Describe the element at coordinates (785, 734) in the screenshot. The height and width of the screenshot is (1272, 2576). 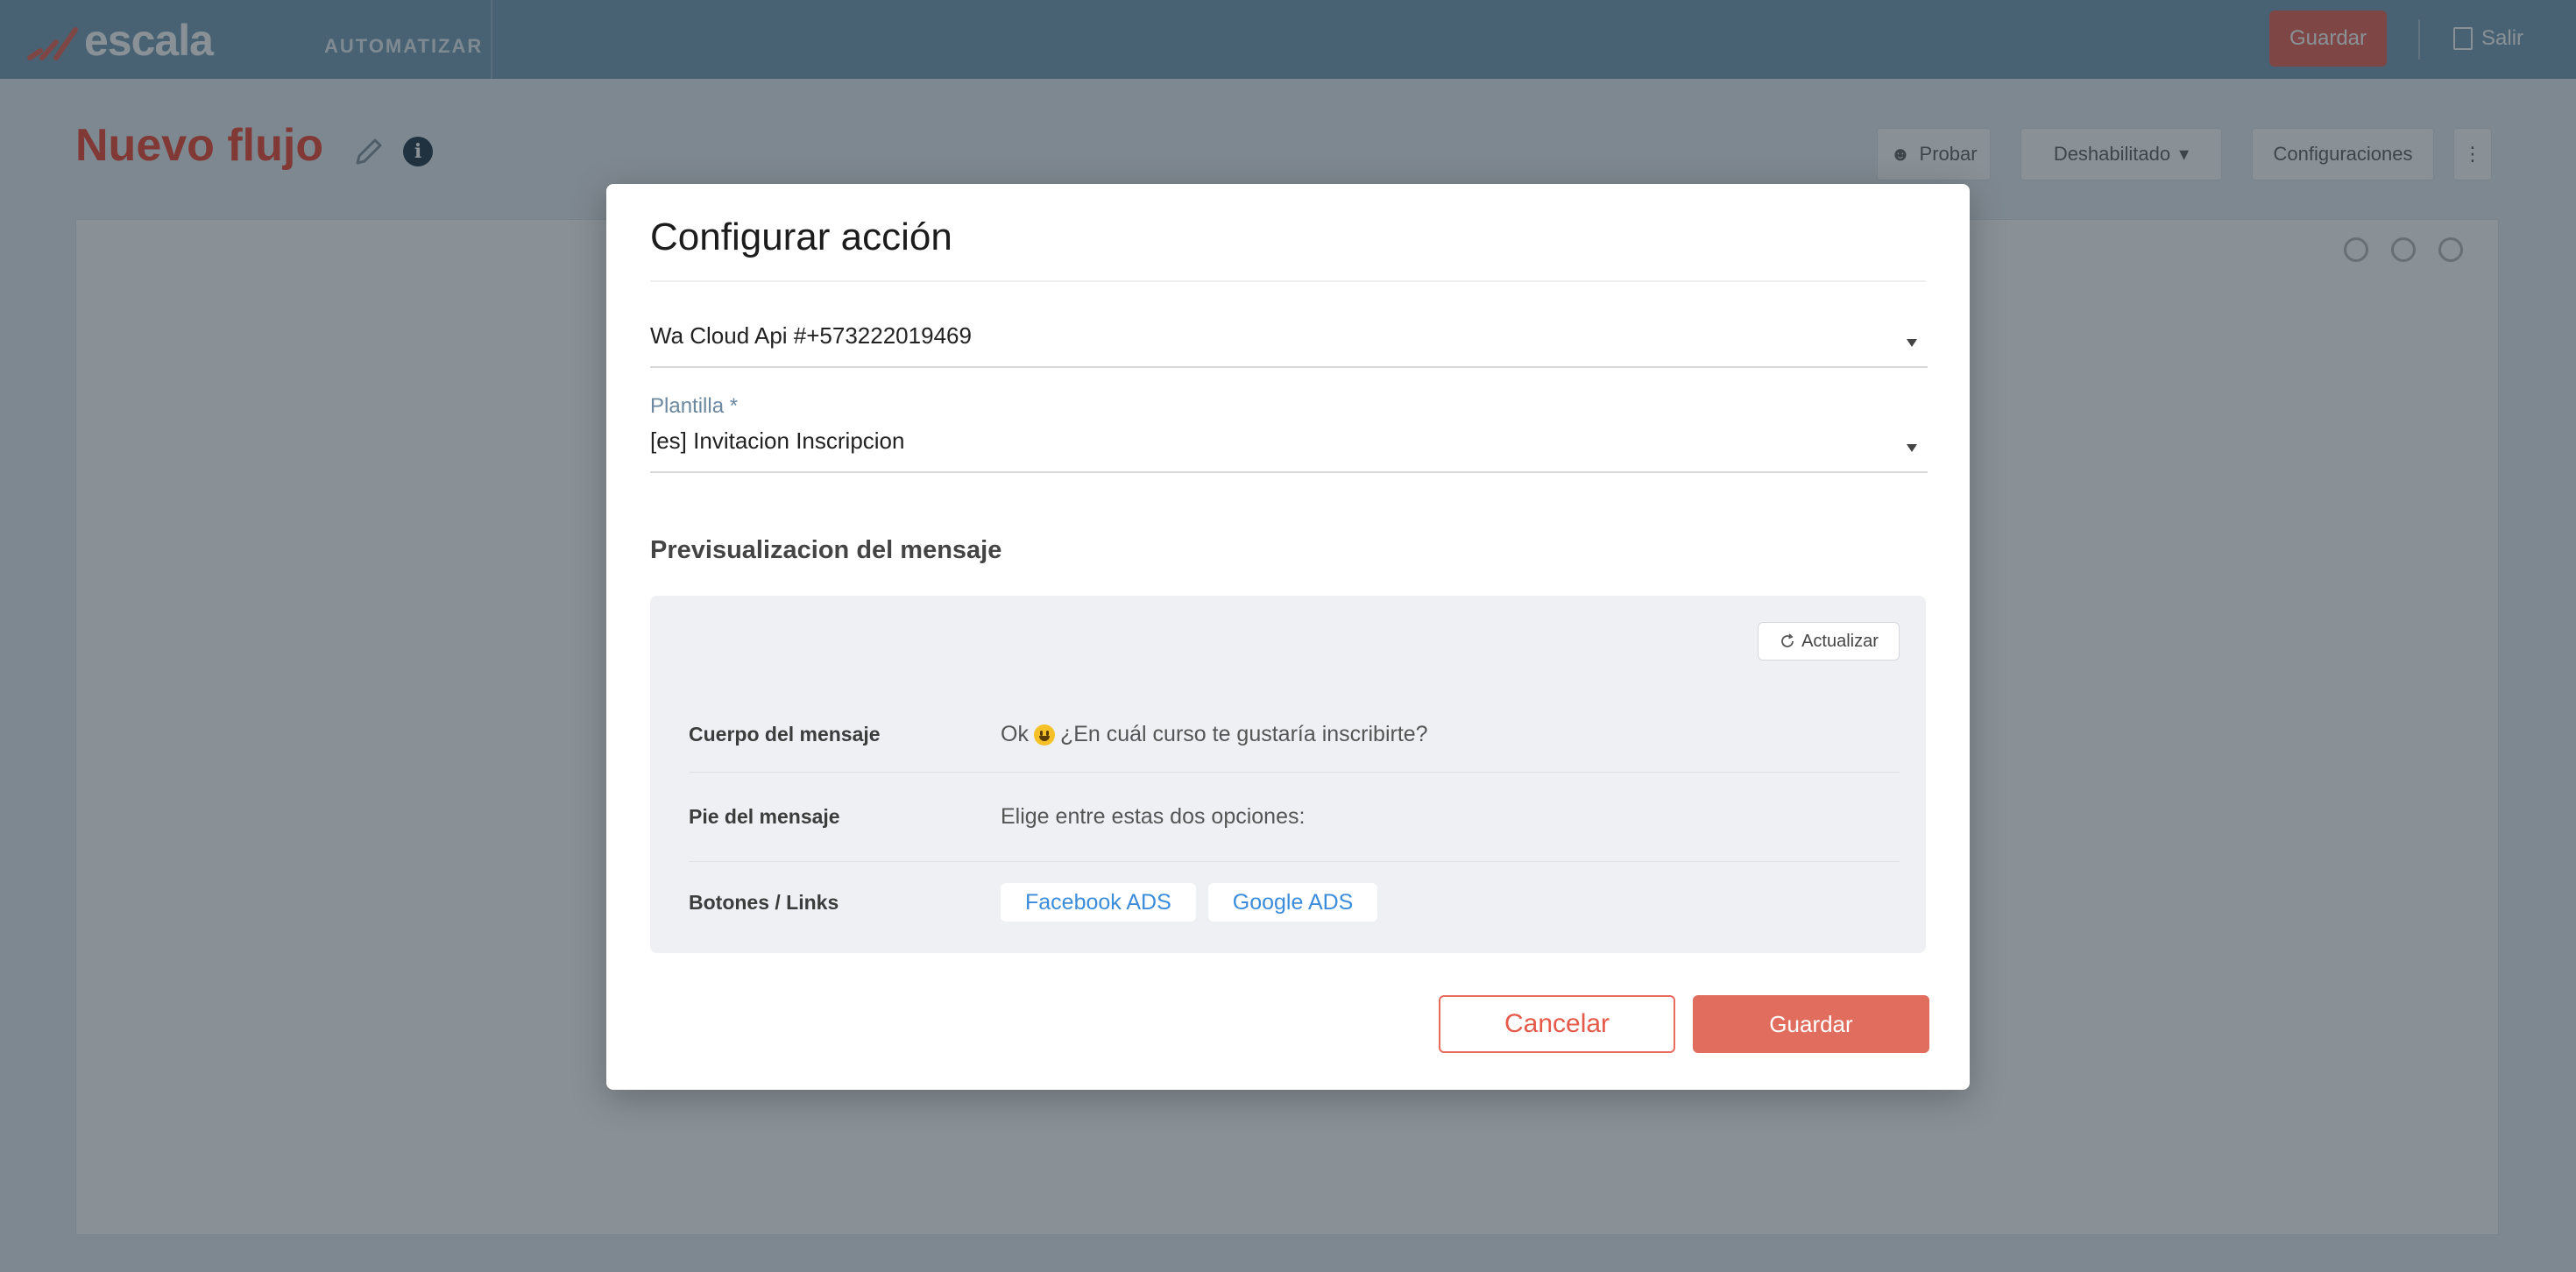
I see `body-label: Cuerpo del mensaje` at that location.